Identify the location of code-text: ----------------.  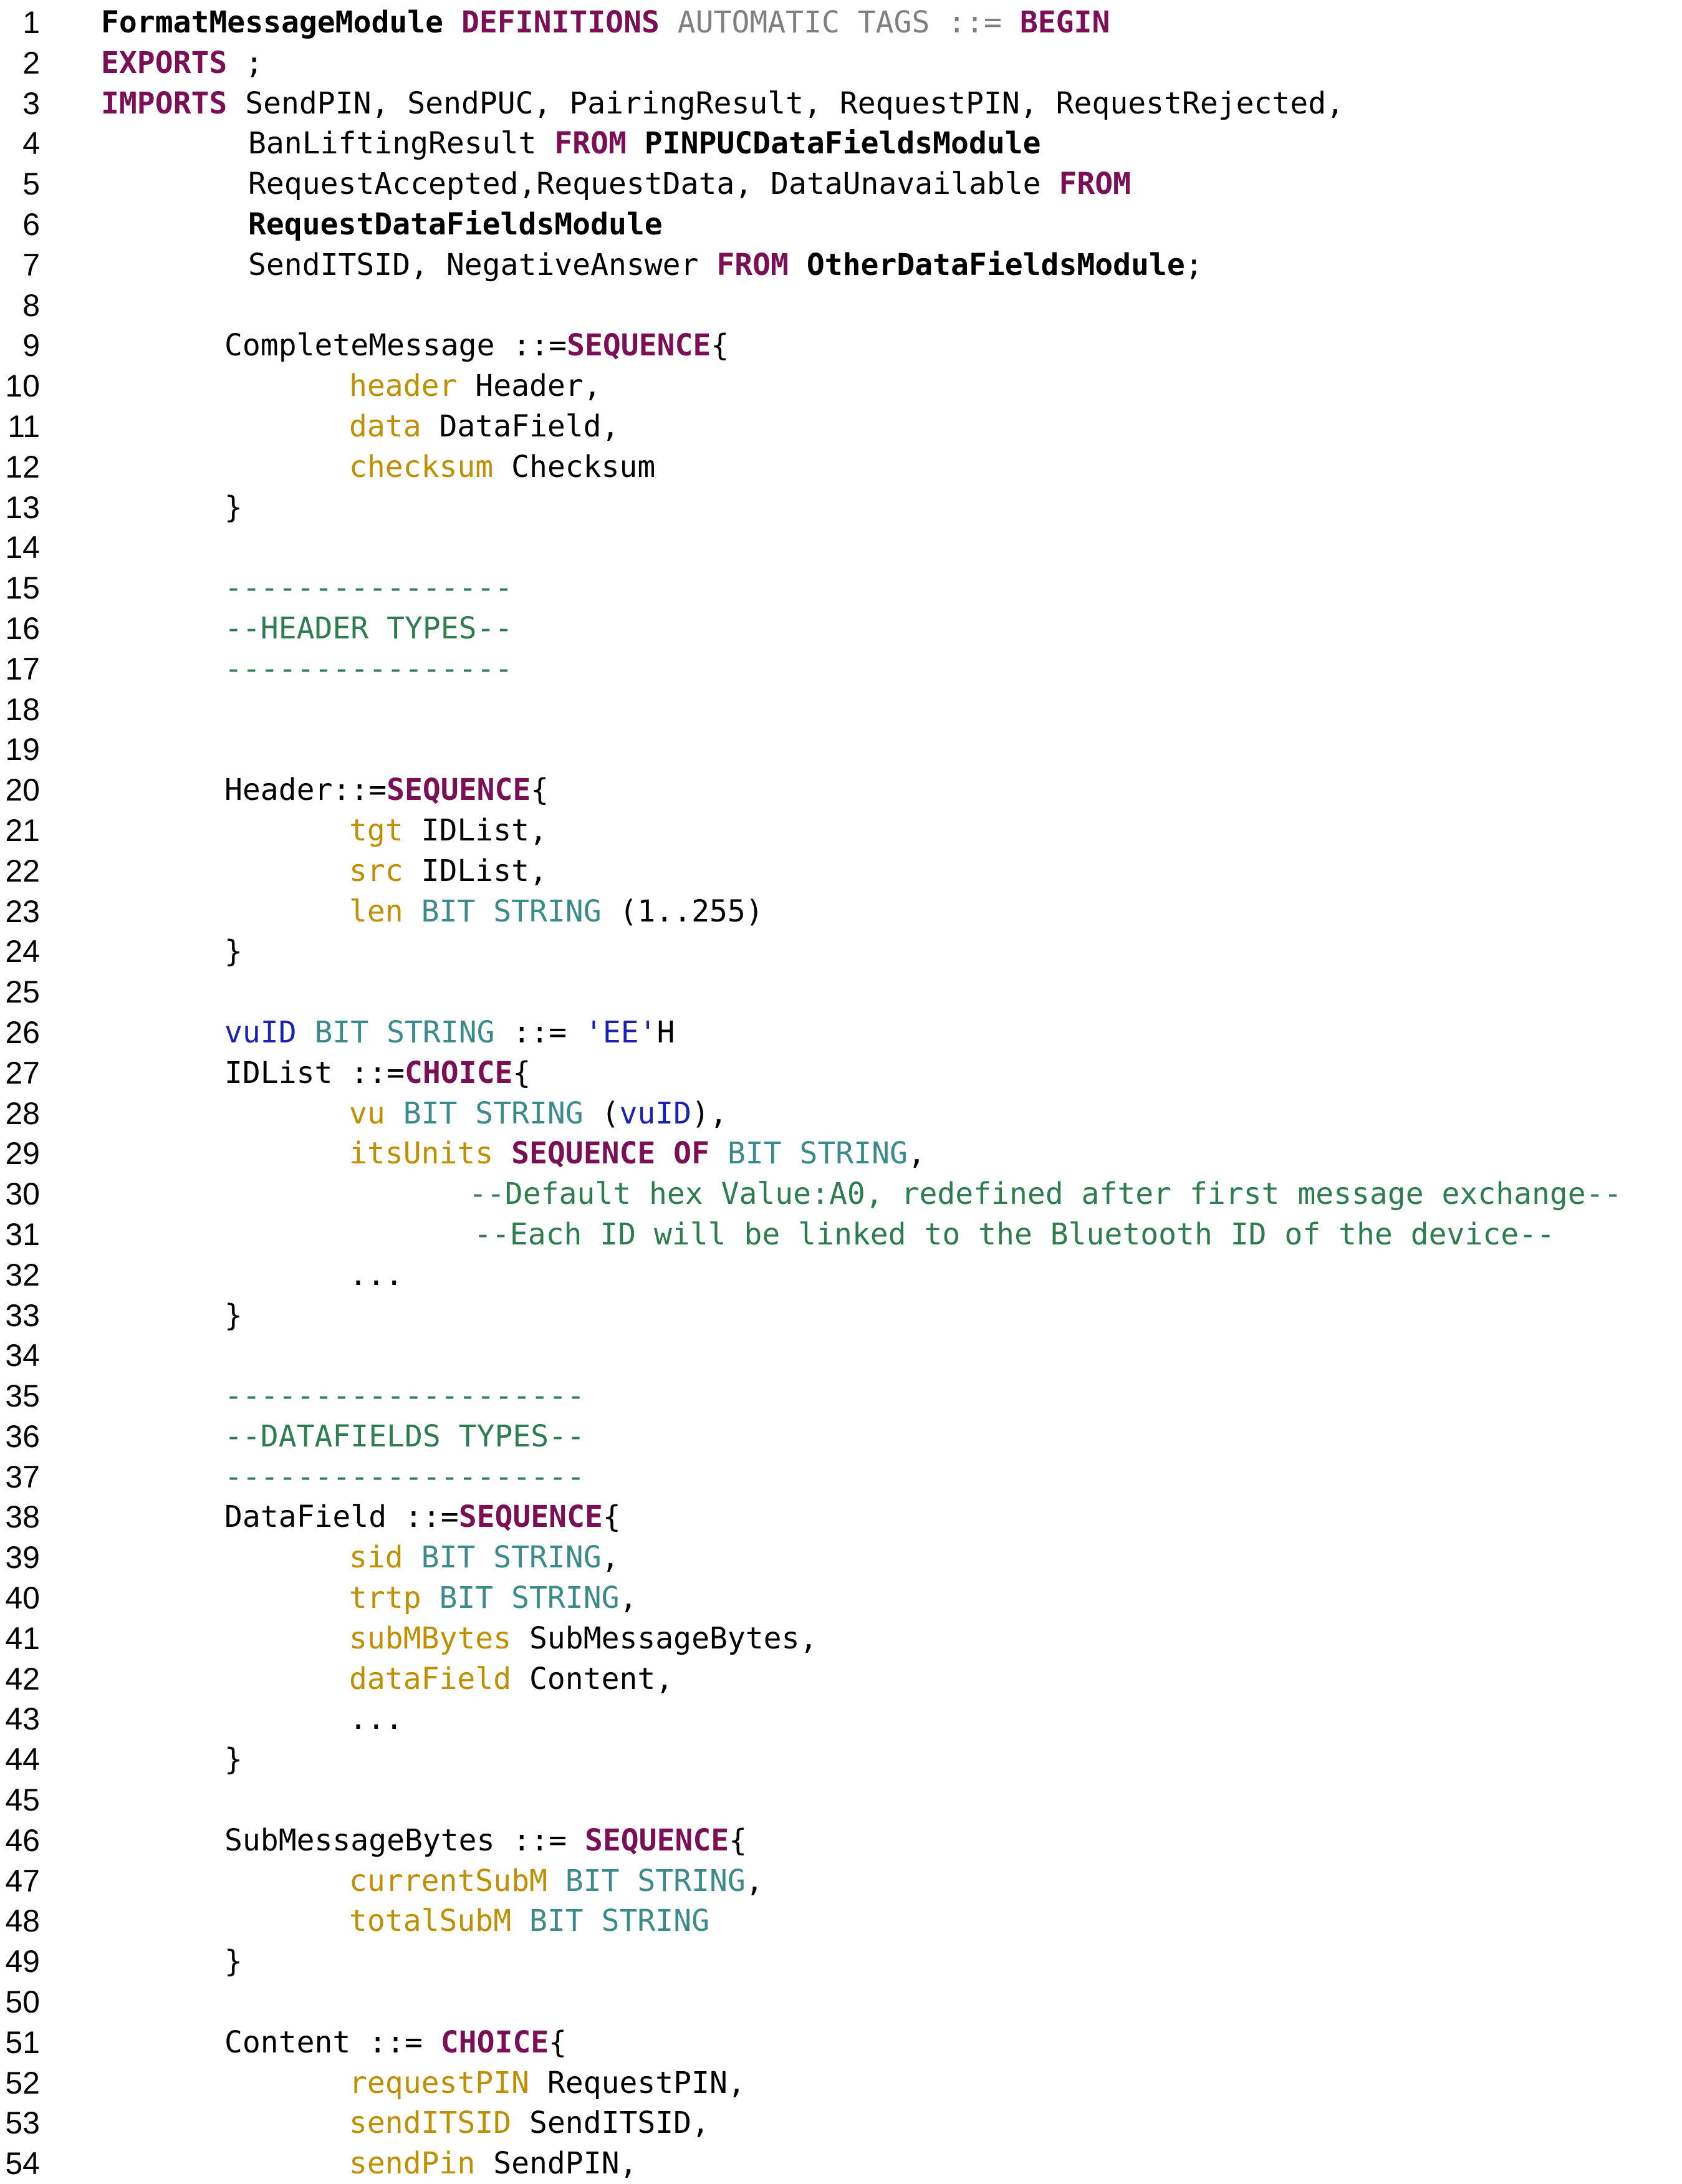
(368, 669).